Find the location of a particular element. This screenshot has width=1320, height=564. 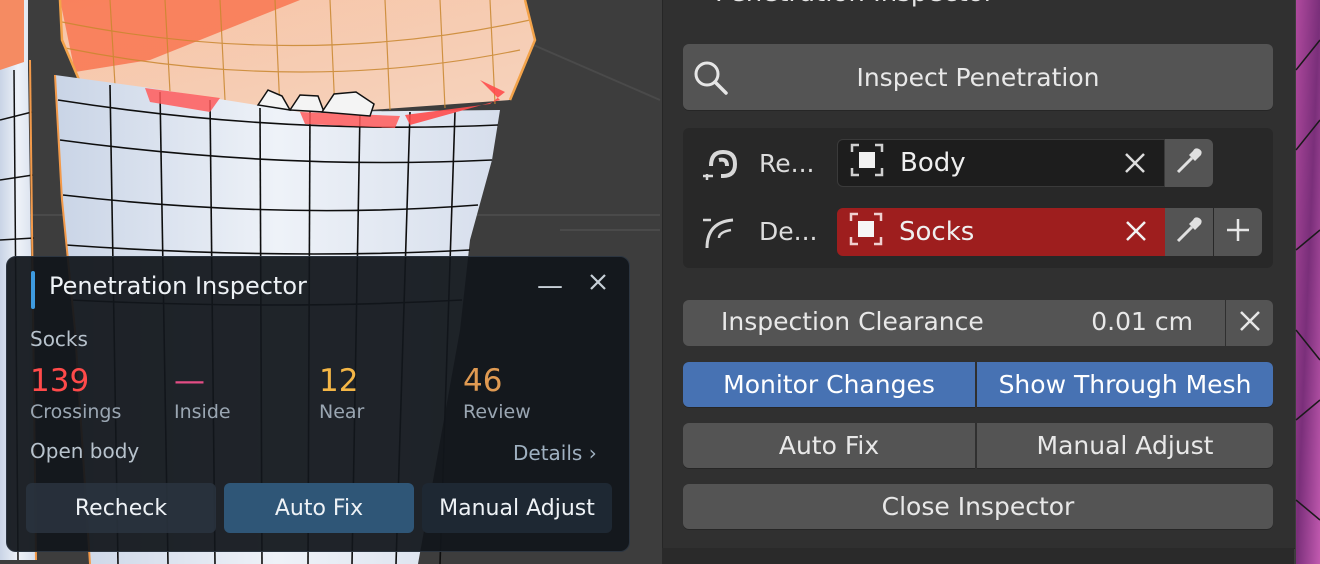

deformed-object-field: Socks is located at coordinates (1001, 232).